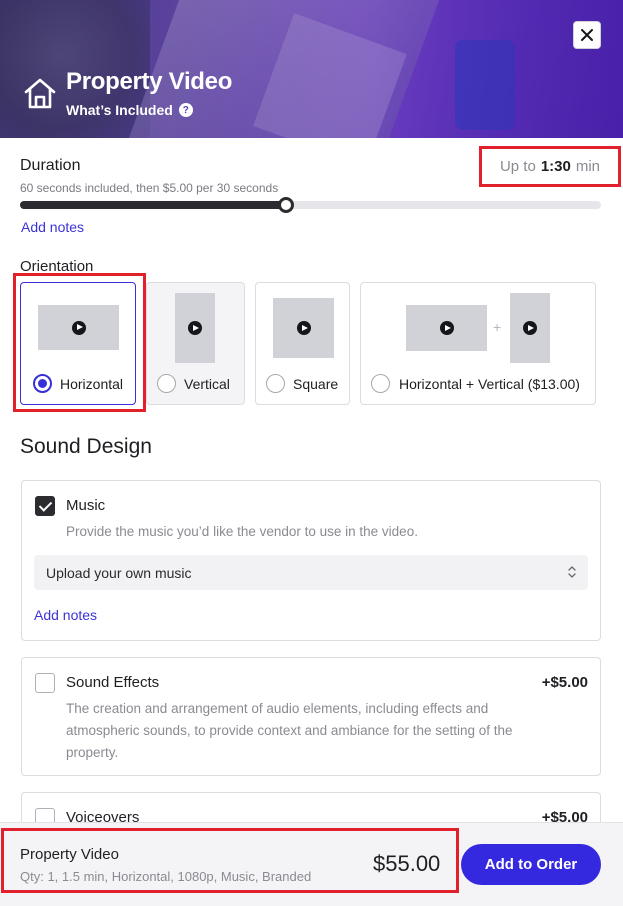 This screenshot has width=623, height=906. Describe the element at coordinates (286, 205) in the screenshot. I see `duration-slider-thumb` at that location.